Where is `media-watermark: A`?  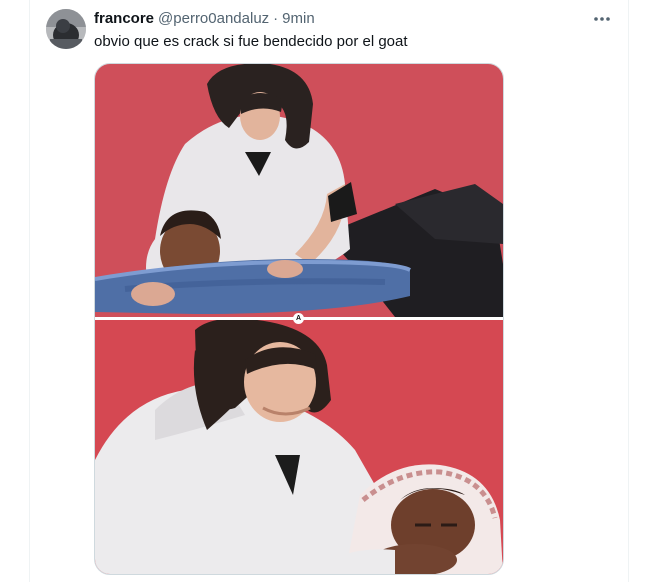
media-watermark: A is located at coordinates (298, 318).